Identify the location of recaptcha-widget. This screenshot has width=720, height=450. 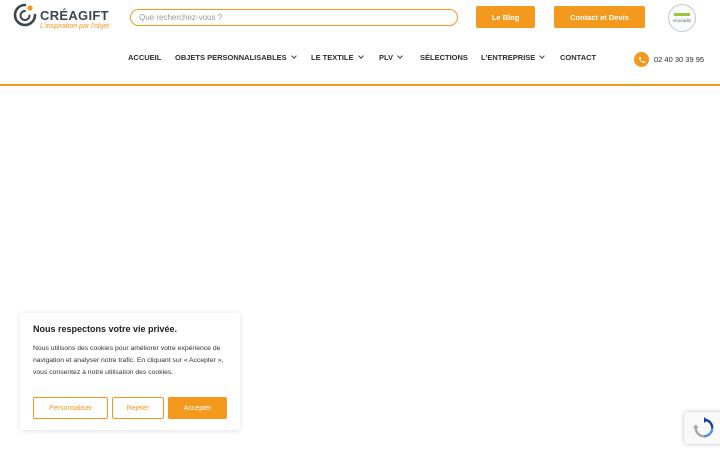
(702, 428).